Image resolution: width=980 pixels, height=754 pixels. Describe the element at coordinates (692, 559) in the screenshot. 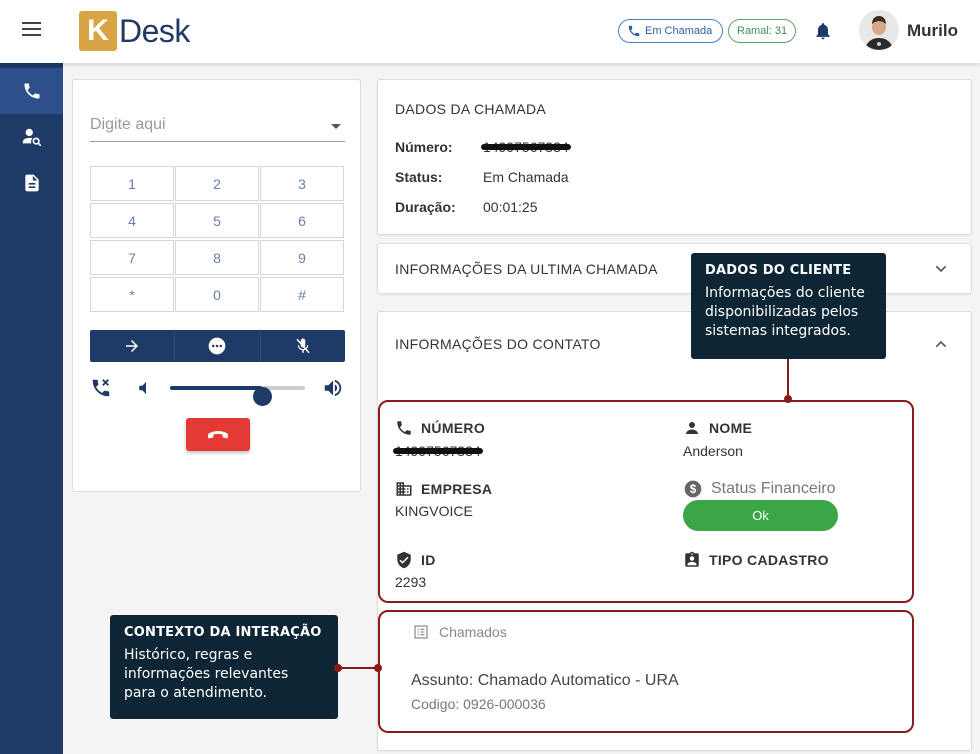

I see `badge-icon` at that location.